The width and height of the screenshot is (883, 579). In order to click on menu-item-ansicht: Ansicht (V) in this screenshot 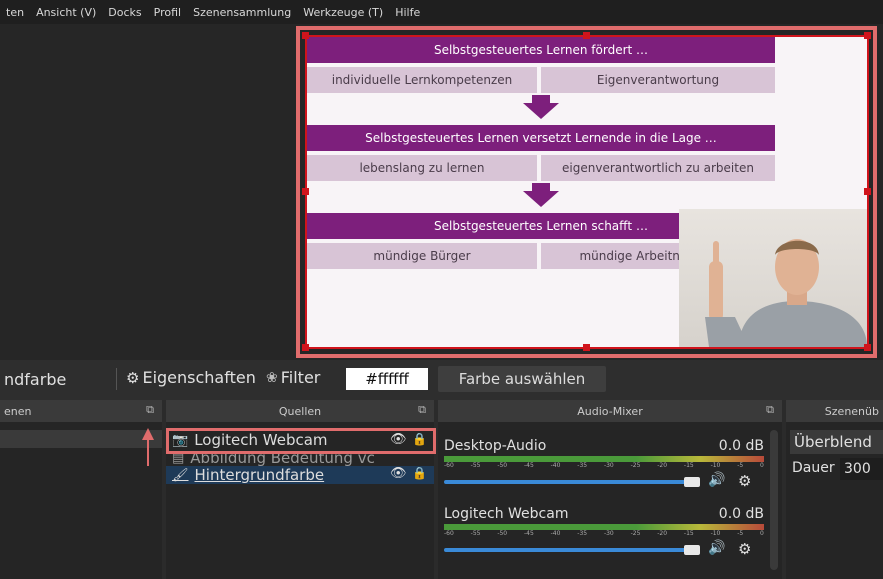, I will do `click(66, 12)`.